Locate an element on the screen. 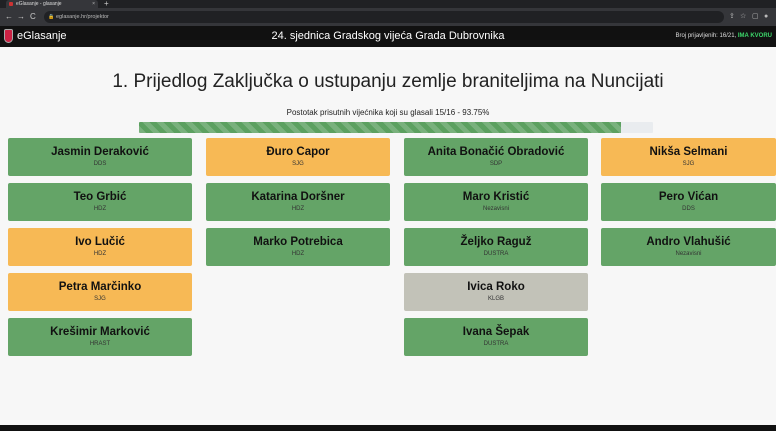  councillor-card: Željko Raguž DUSTRA is located at coordinates (496, 247).